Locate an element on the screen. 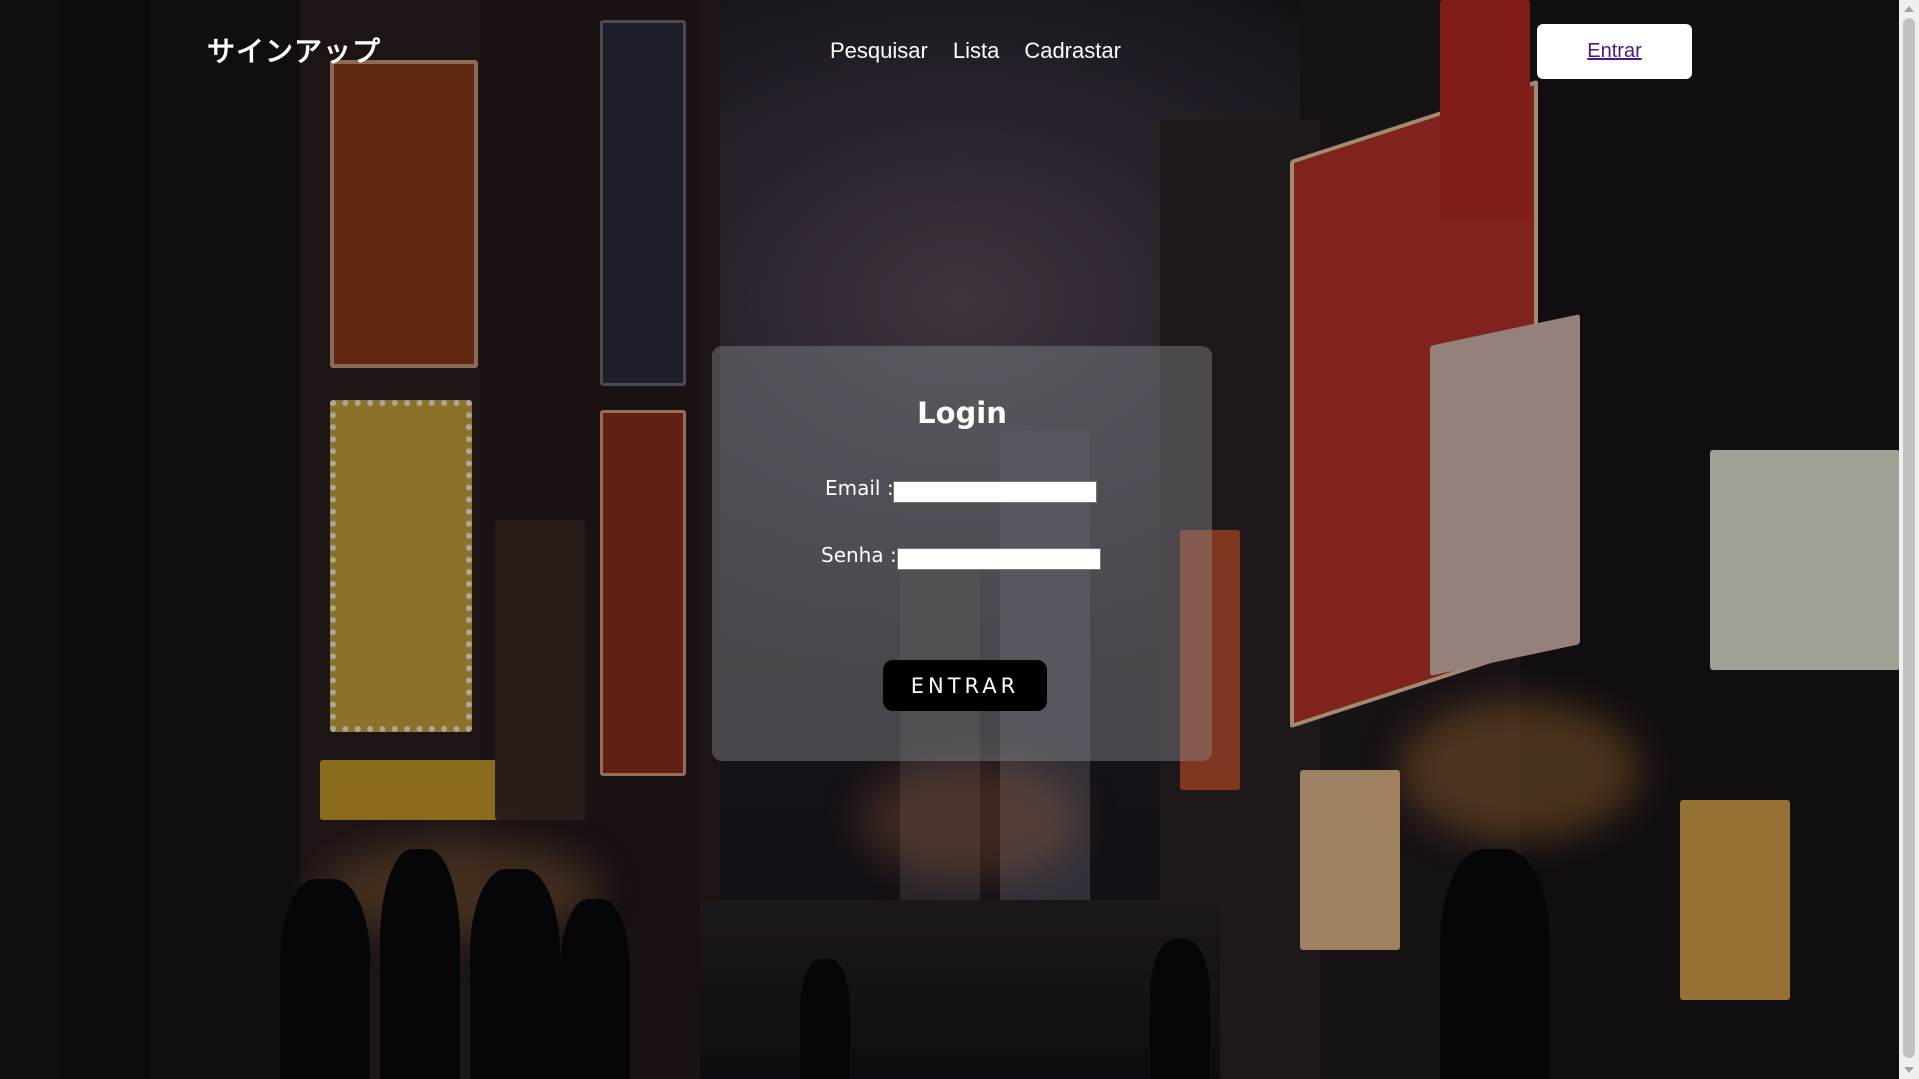 The height and width of the screenshot is (1079, 1919). nav-link-lista: Lista is located at coordinates (976, 51).